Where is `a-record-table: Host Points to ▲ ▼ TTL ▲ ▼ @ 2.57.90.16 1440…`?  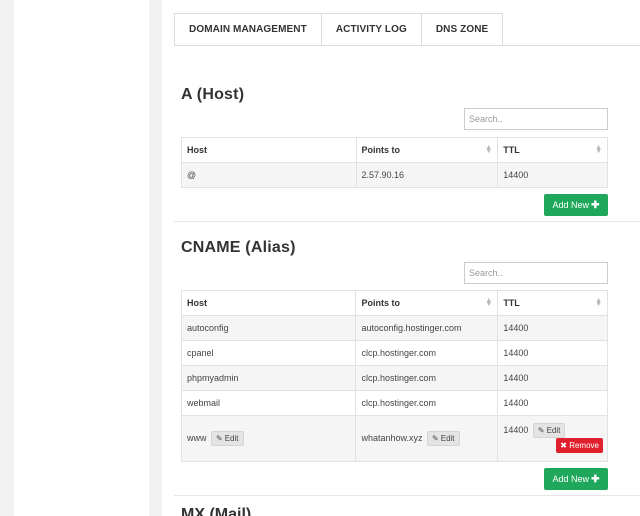 a-record-table: Host Points to ▲ ▼ TTL ▲ ▼ @ 2.57.90.16 1440… is located at coordinates (394, 162).